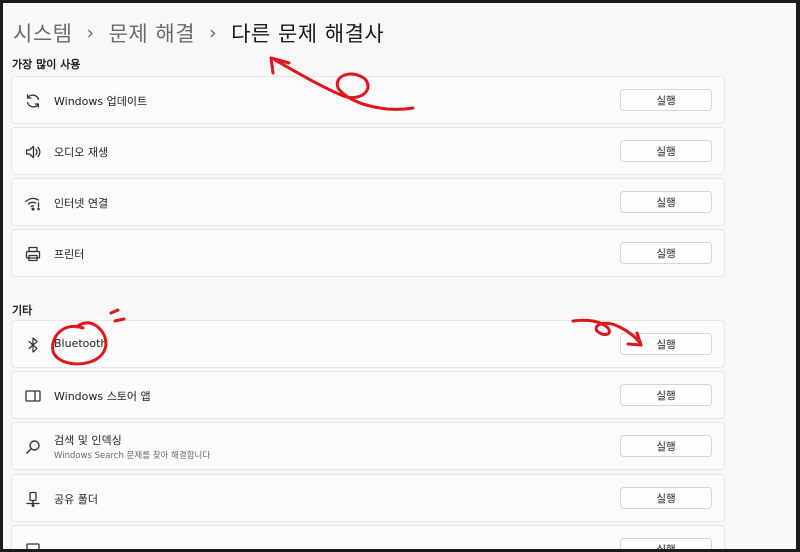  What do you see at coordinates (368, 253) in the screenshot?
I see `troubleshooter-printer: 프린터 실행` at bounding box center [368, 253].